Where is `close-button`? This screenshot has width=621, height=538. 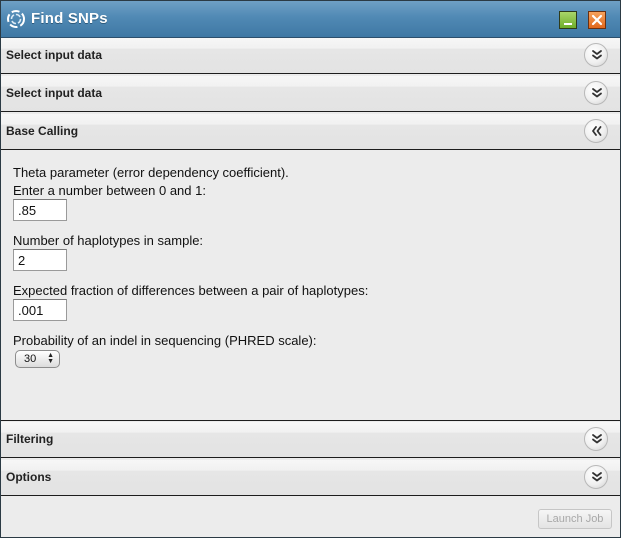 close-button is located at coordinates (597, 20).